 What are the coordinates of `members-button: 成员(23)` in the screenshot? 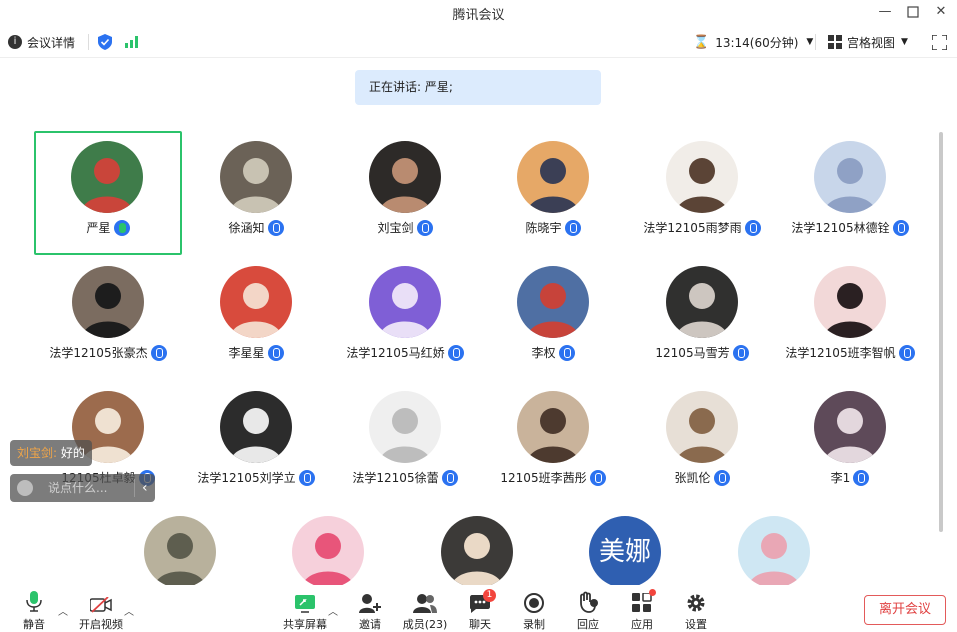 It's located at (425, 610).